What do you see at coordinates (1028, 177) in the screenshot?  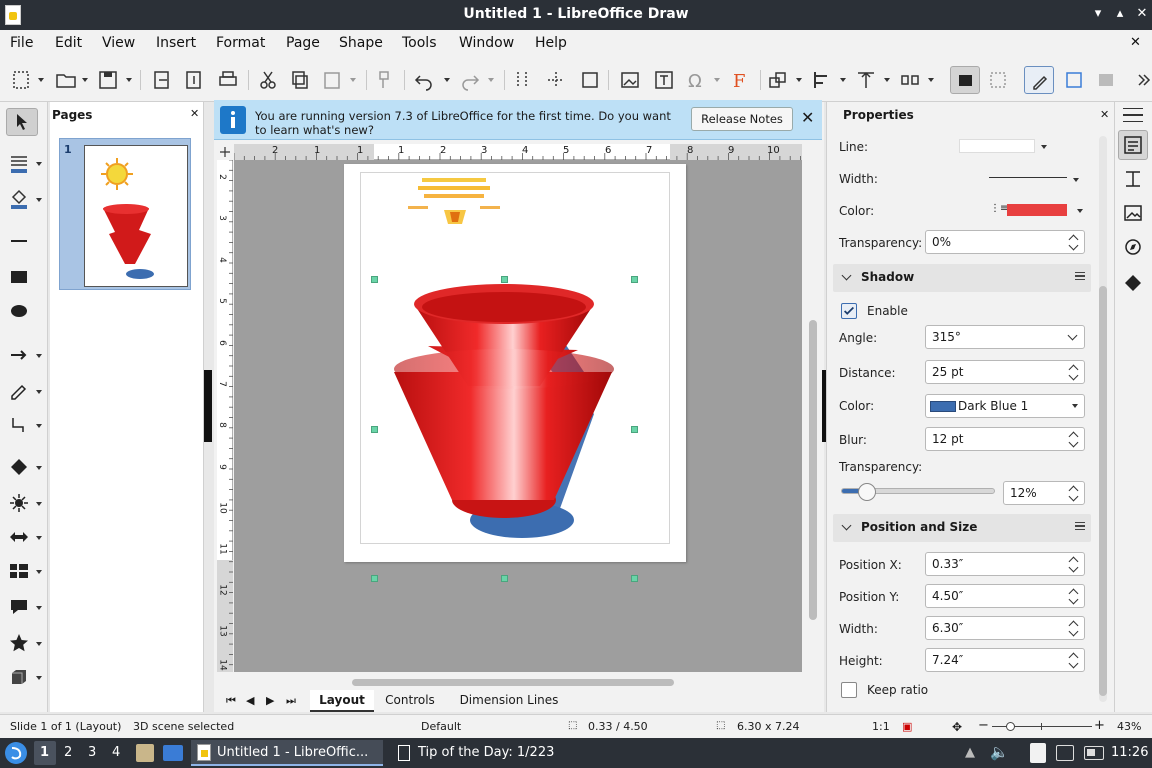 I see `line-width-dropdown` at bounding box center [1028, 177].